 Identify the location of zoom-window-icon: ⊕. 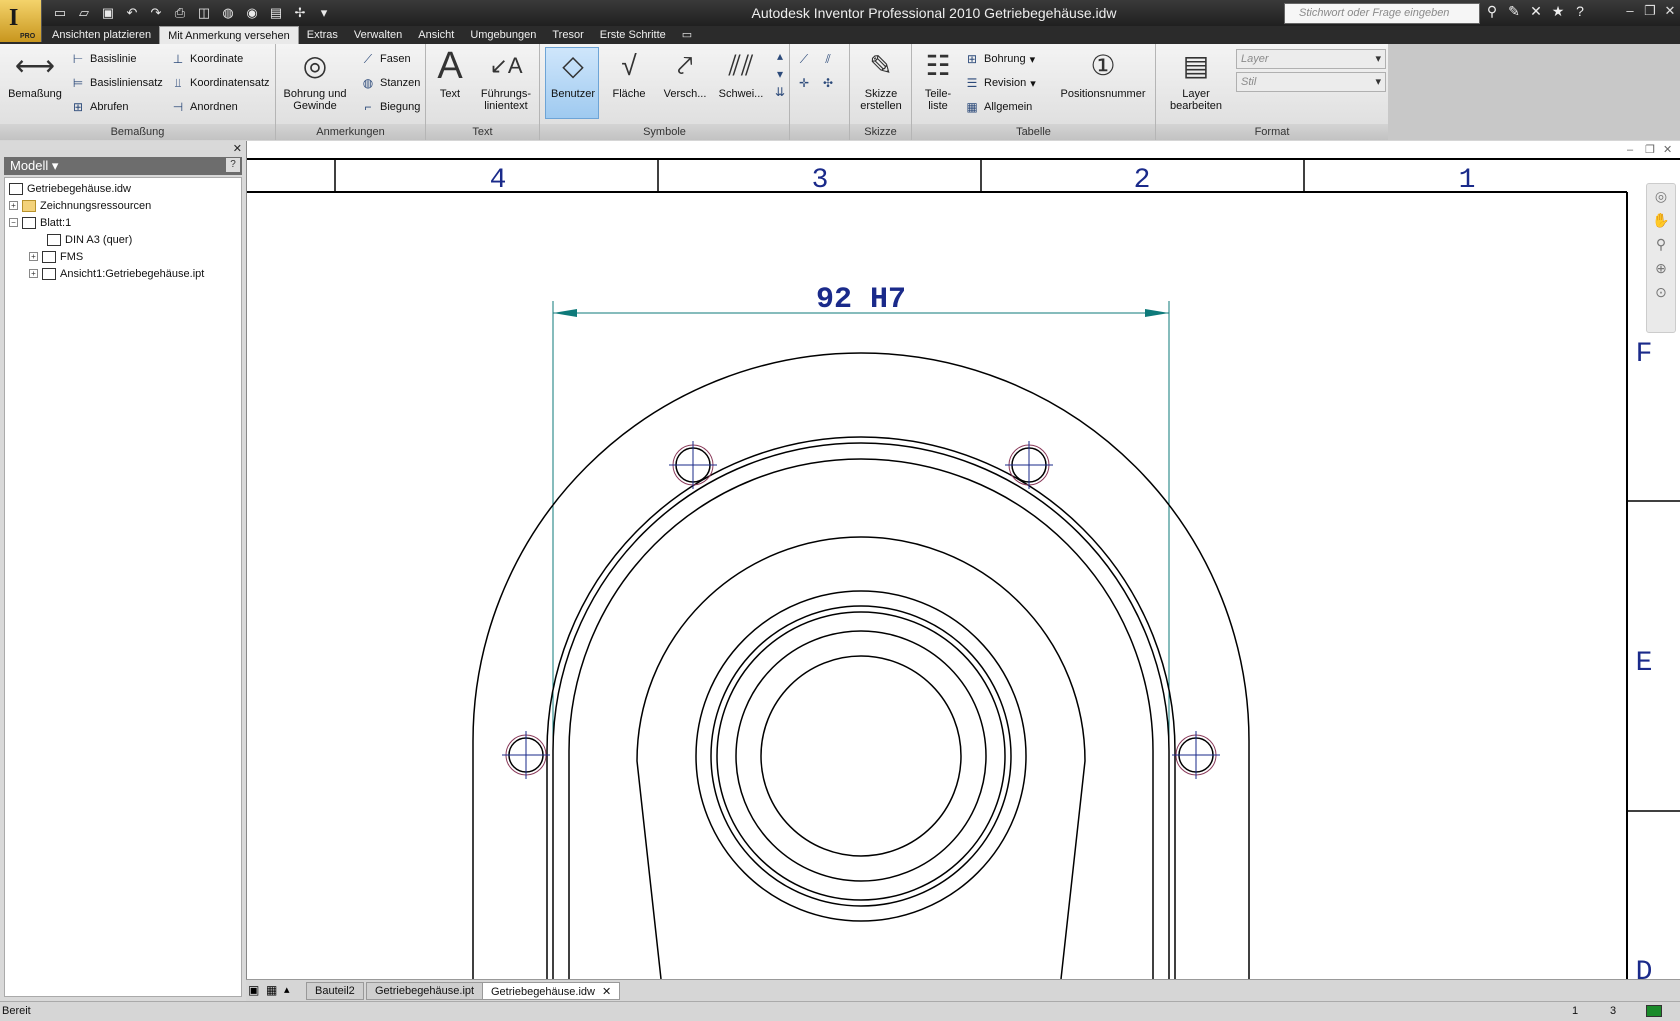
(1661, 268).